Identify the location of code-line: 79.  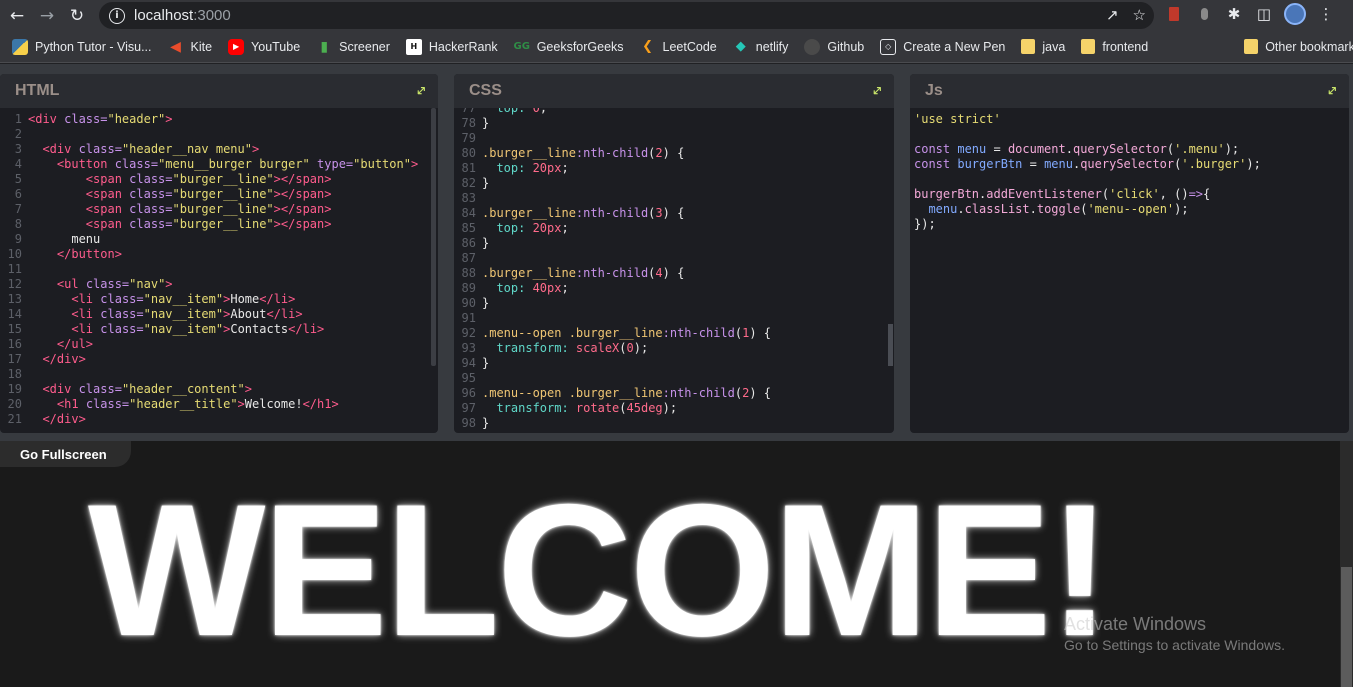
(674, 138).